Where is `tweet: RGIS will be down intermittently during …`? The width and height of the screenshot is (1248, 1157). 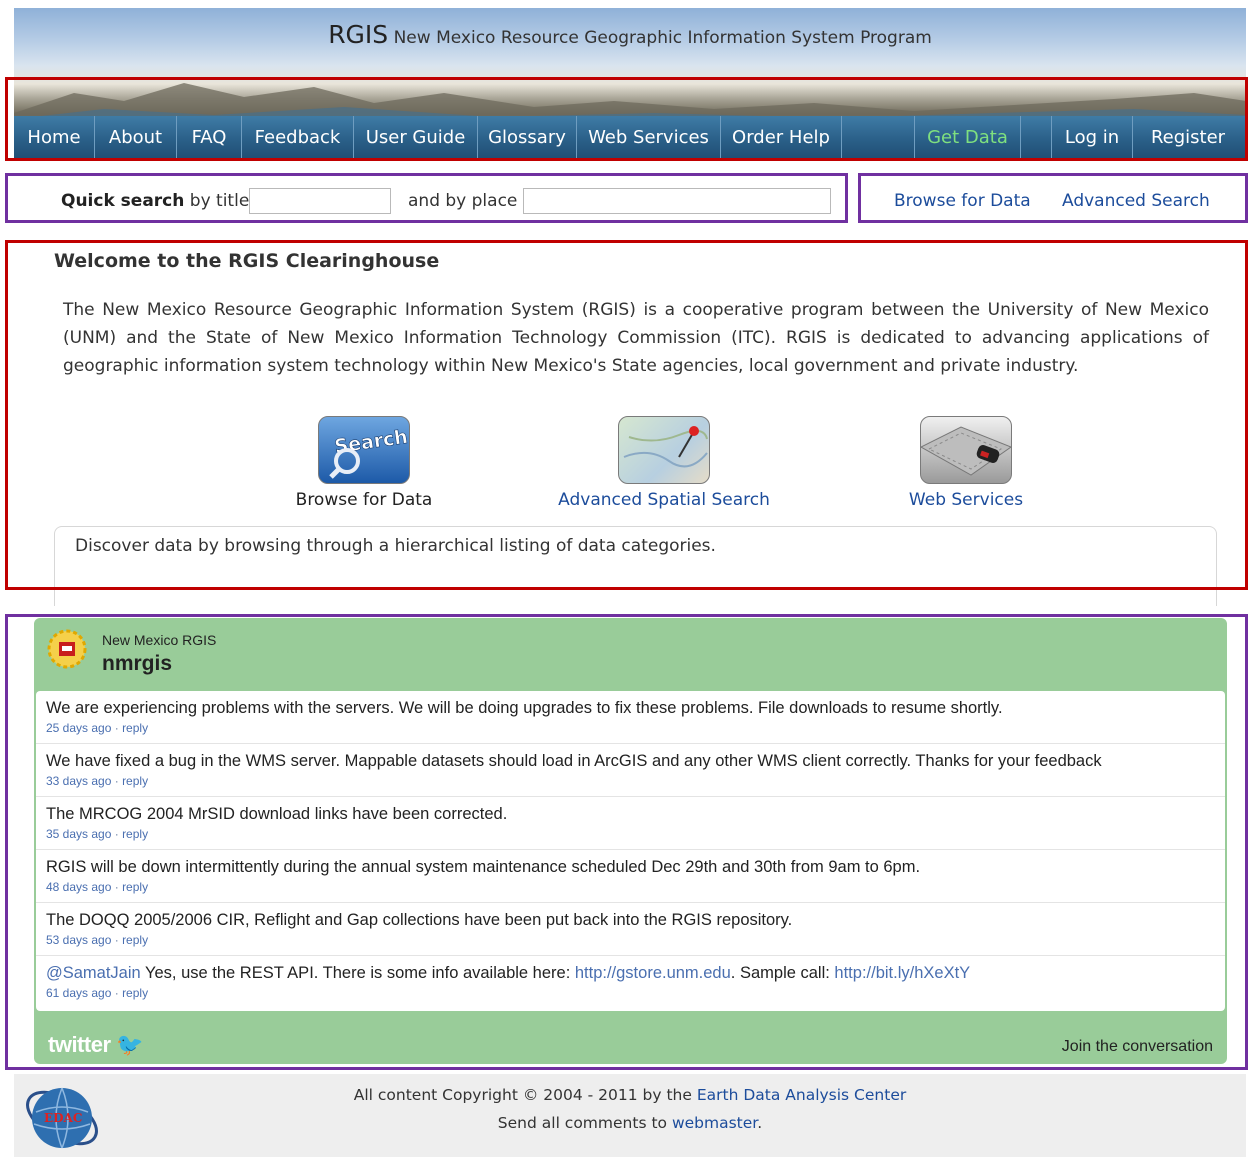
tweet: RGIS will be down intermittently during … is located at coordinates (630, 876).